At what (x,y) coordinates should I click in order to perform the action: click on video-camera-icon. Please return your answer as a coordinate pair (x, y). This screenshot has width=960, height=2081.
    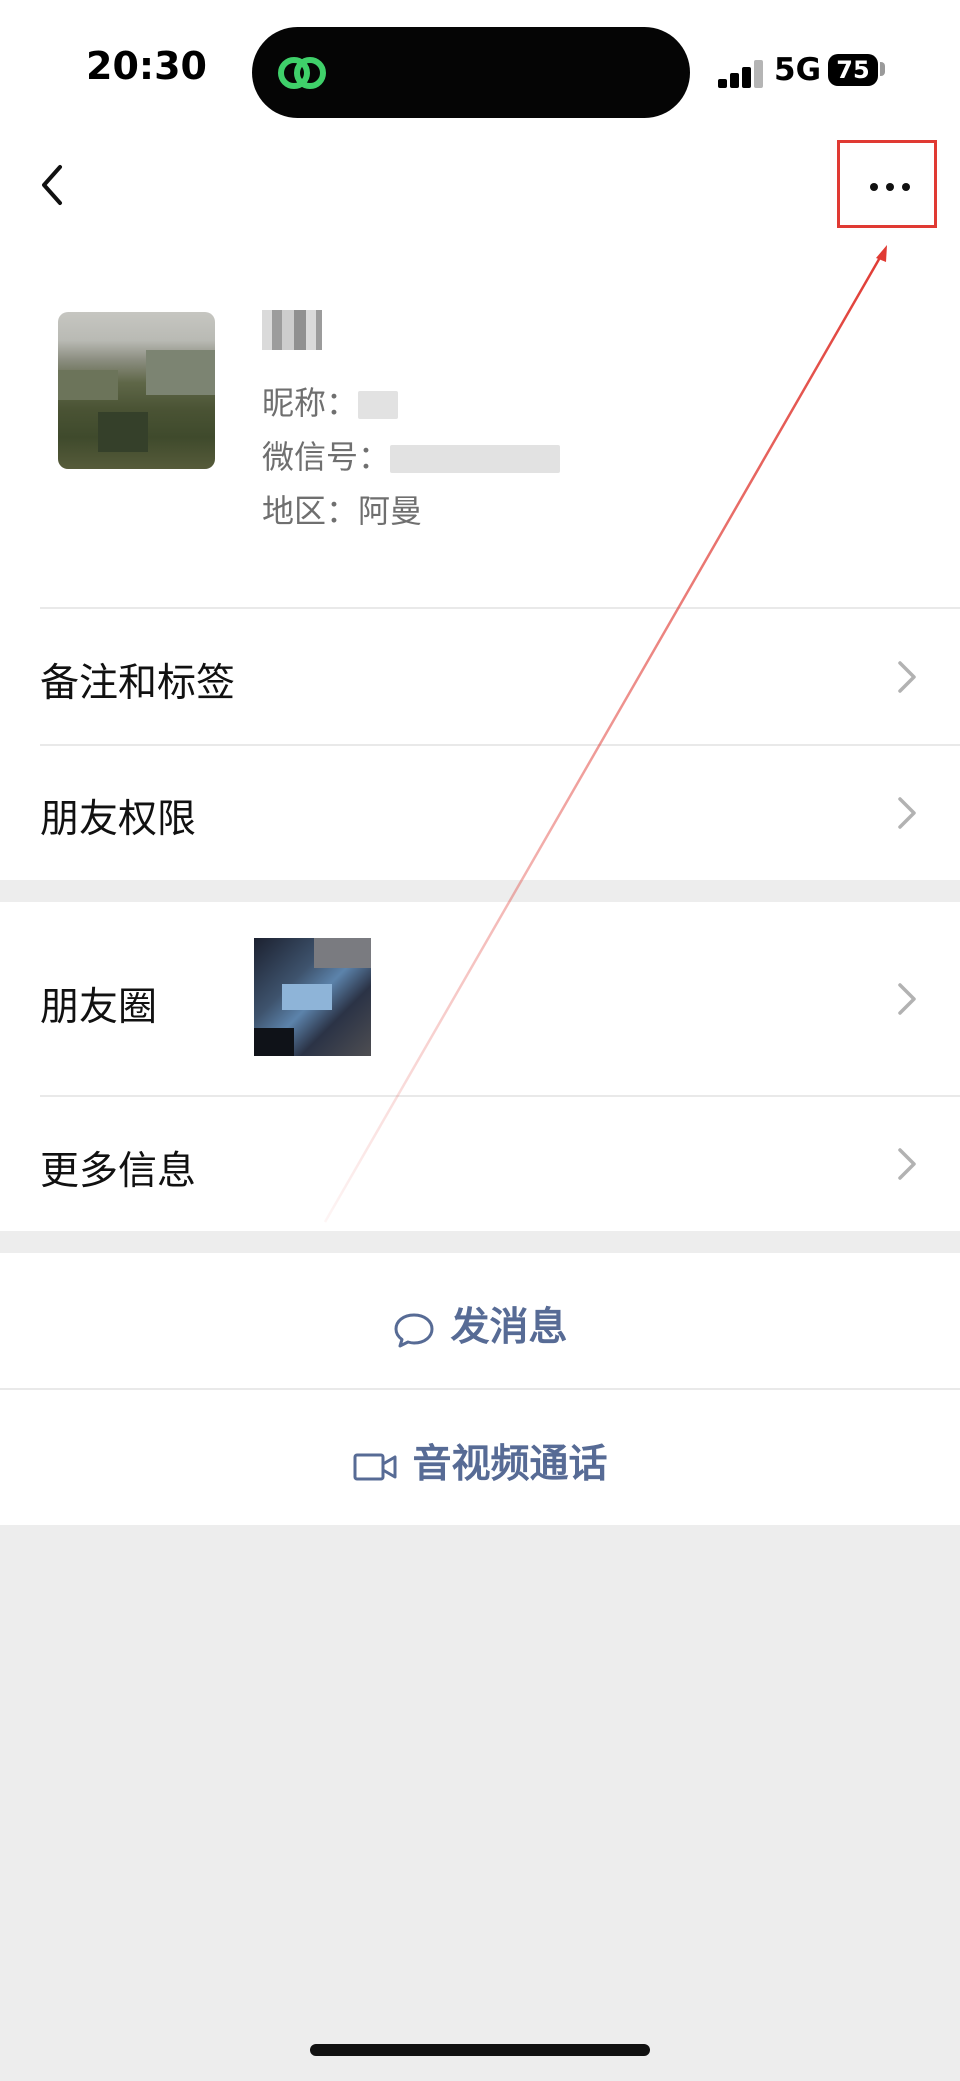
    Looking at the image, I should click on (375, 1466).